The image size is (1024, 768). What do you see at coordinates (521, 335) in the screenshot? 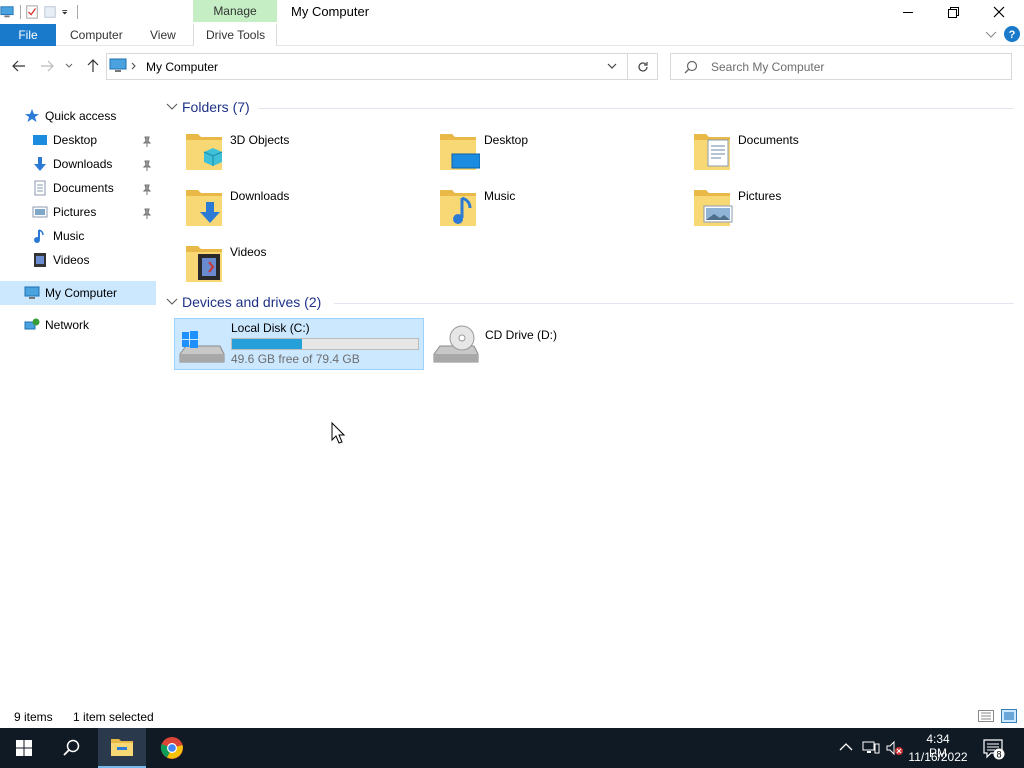
I see `drive-label: CD Drive (D:)` at bounding box center [521, 335].